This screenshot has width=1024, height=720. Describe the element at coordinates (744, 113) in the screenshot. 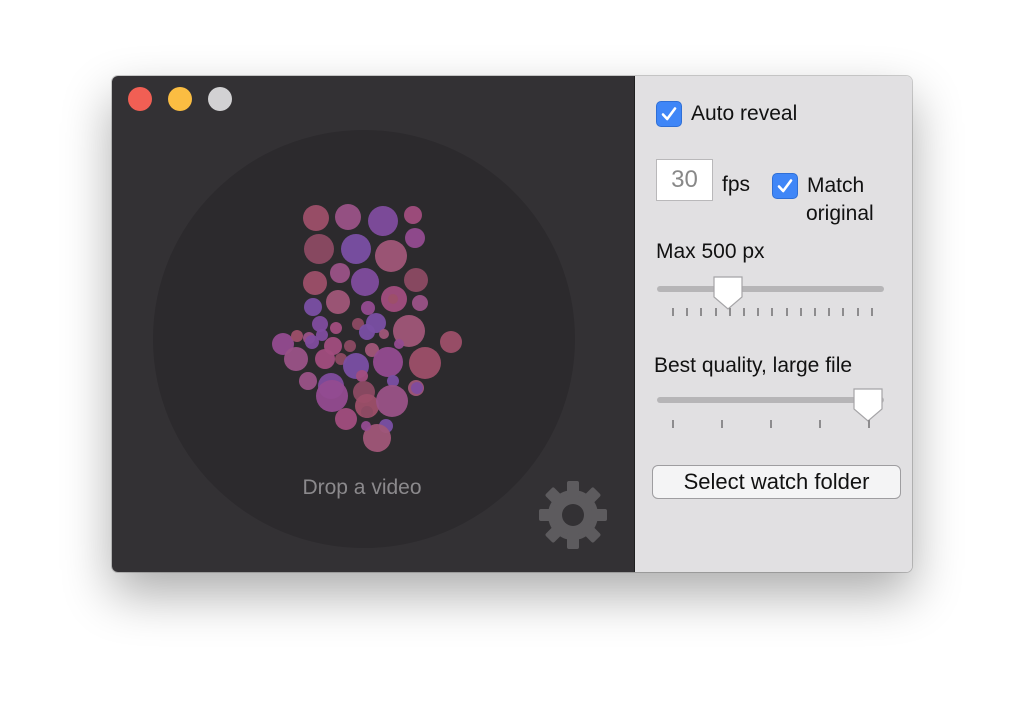

I see `auto-reveal-label: Auto reveal` at that location.